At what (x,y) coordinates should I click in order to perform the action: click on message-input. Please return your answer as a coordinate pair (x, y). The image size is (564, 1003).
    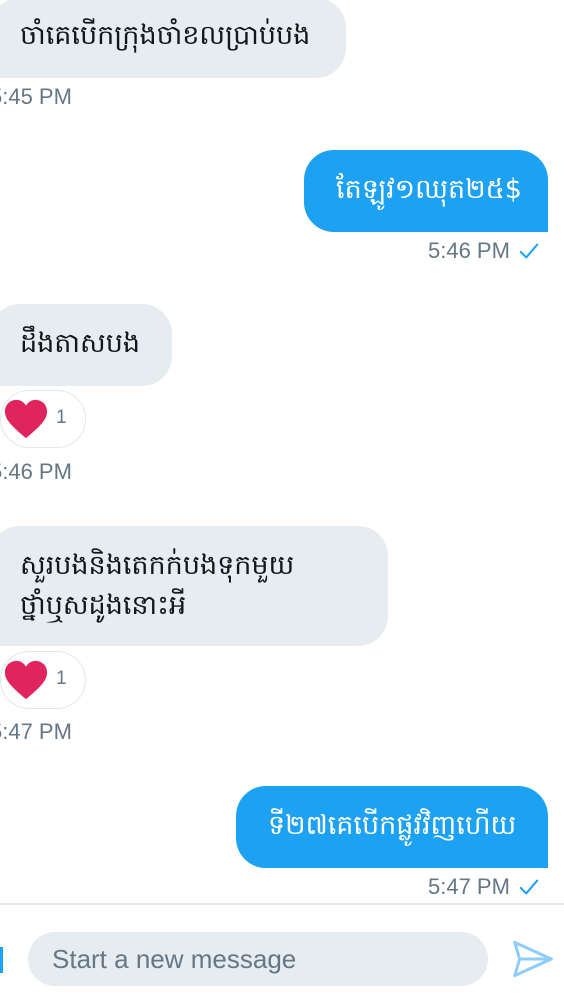
    Looking at the image, I should click on (258, 959).